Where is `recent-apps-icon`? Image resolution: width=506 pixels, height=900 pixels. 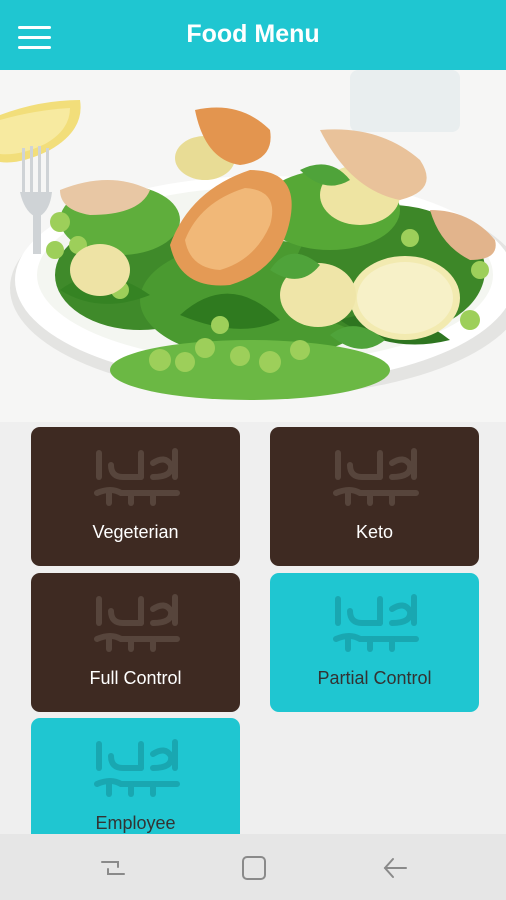
recent-apps-icon is located at coordinates (113, 868).